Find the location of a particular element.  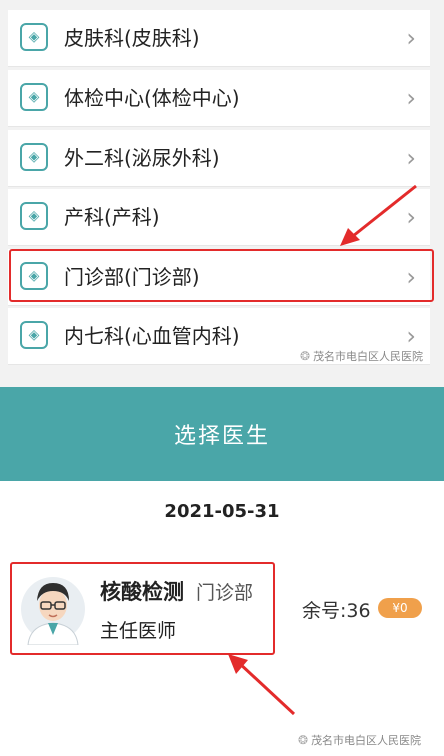

department-item-dermatology: ◈ 皮肤科(皮肤科) › is located at coordinates (219, 38).